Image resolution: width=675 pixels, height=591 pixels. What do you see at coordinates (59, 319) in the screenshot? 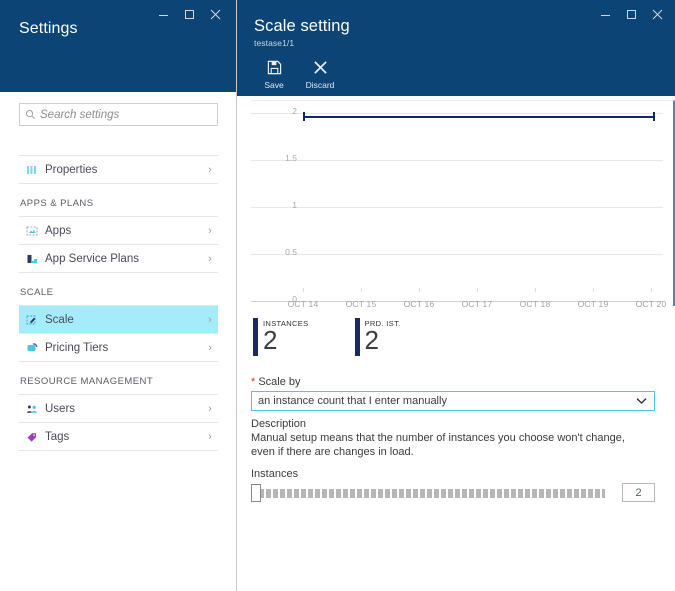
I see `sidebar-item-label: Scale` at bounding box center [59, 319].